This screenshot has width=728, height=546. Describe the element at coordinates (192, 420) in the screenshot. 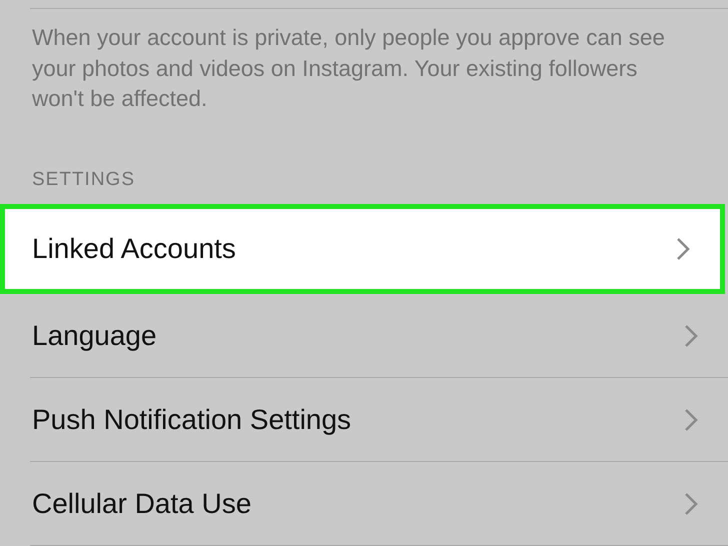

I see `row-label: Push Notification Settings` at that location.